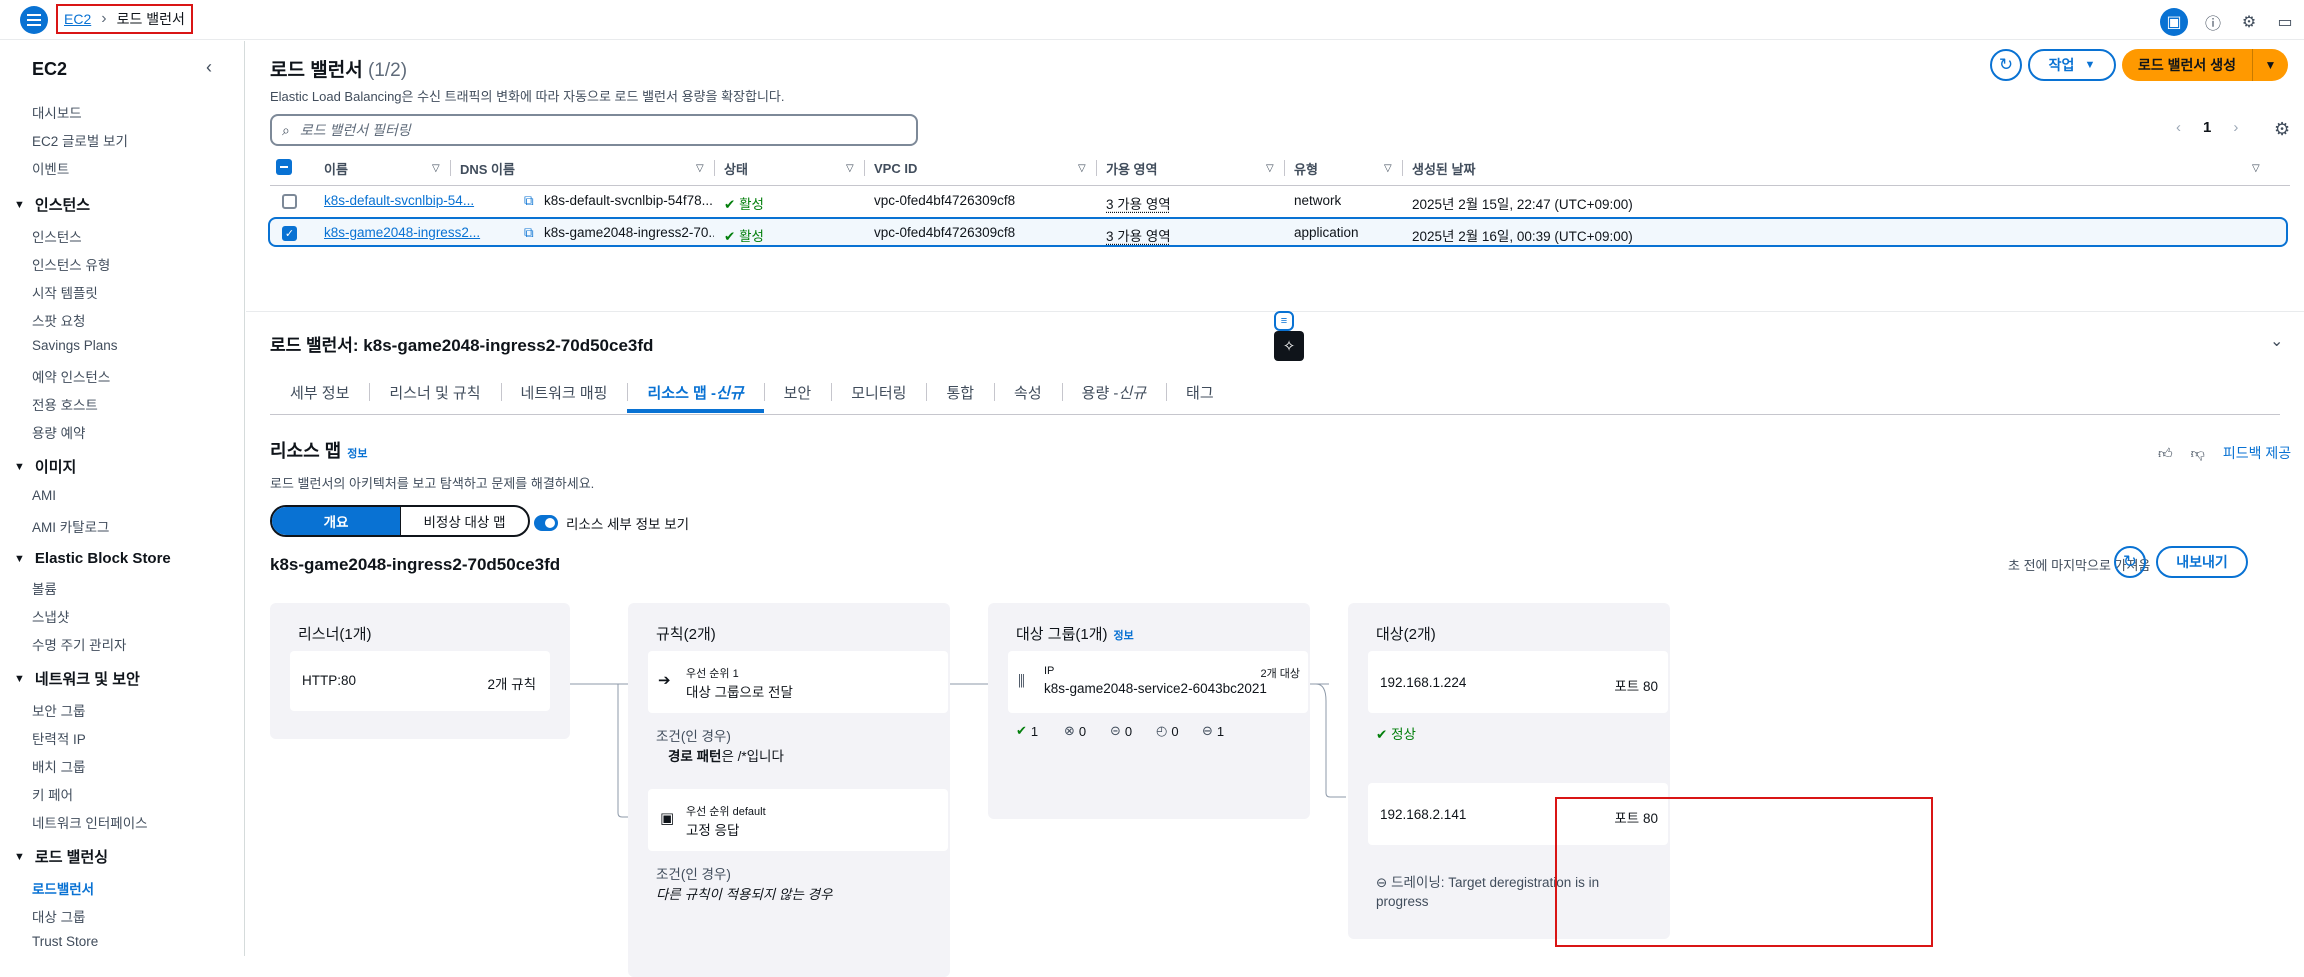 The image size is (2304, 977). I want to click on sidebar-section: ▼ 인스턴스, so click(122, 204).